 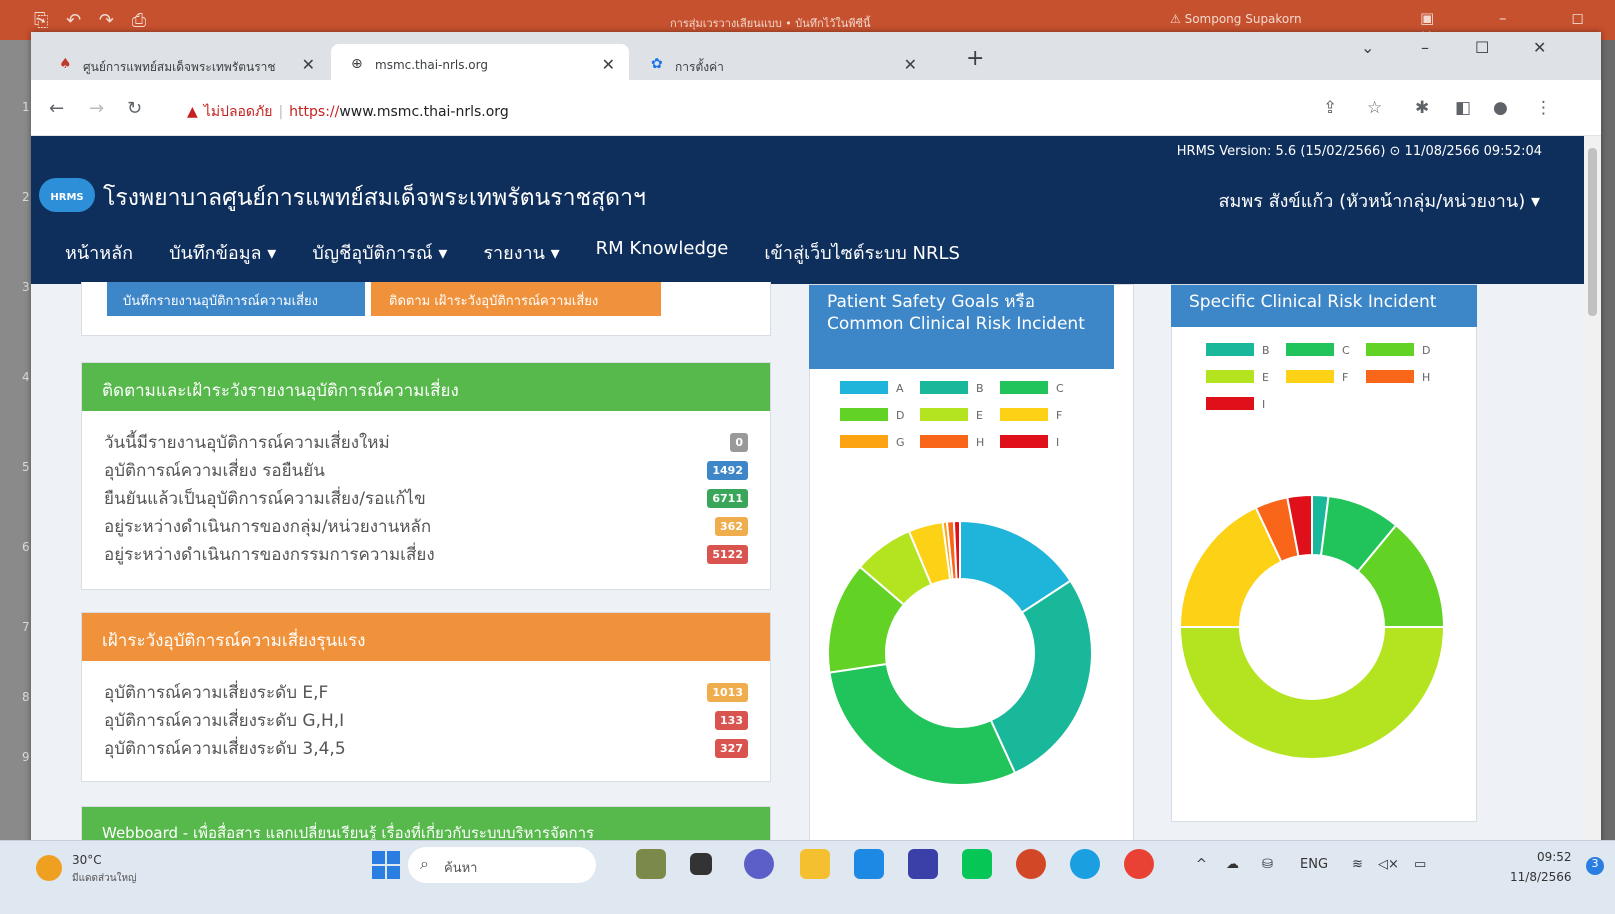 I want to click on globe-icon: ⊕, so click(x=357, y=64).